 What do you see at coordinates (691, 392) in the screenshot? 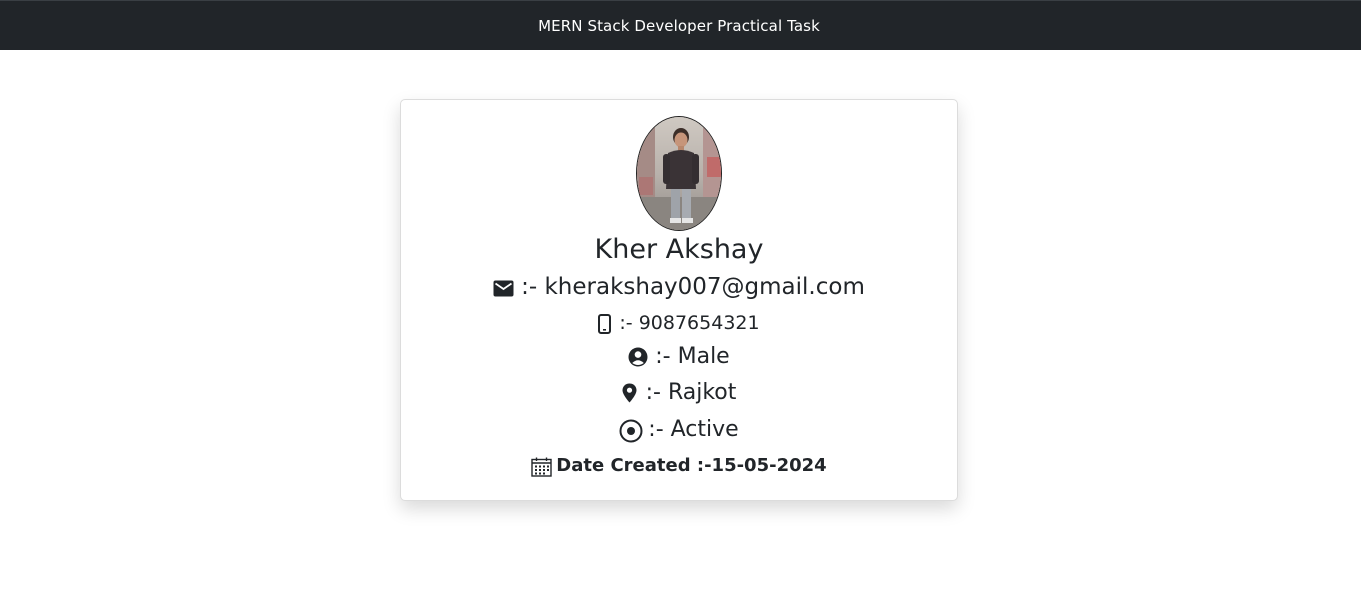
I see `profile-city-text: :- Rajkot` at bounding box center [691, 392].